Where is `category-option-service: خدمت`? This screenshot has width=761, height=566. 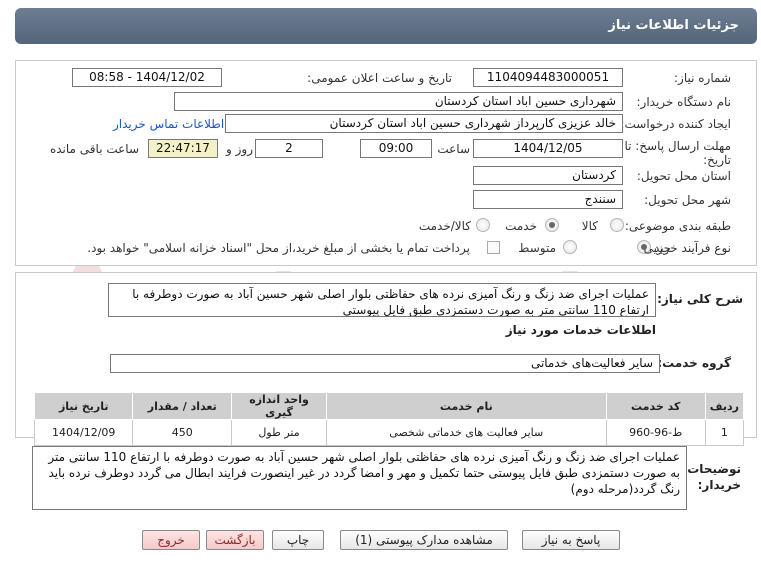
category-option-service: خدمت is located at coordinates (521, 226).